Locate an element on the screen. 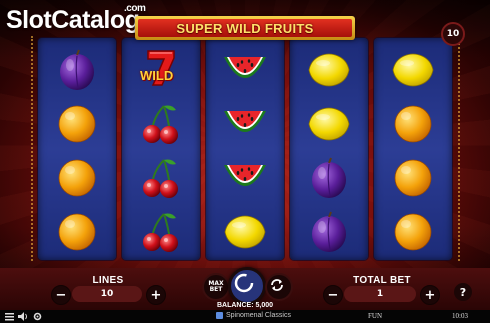  wild-label: WILD is located at coordinates (157, 75).